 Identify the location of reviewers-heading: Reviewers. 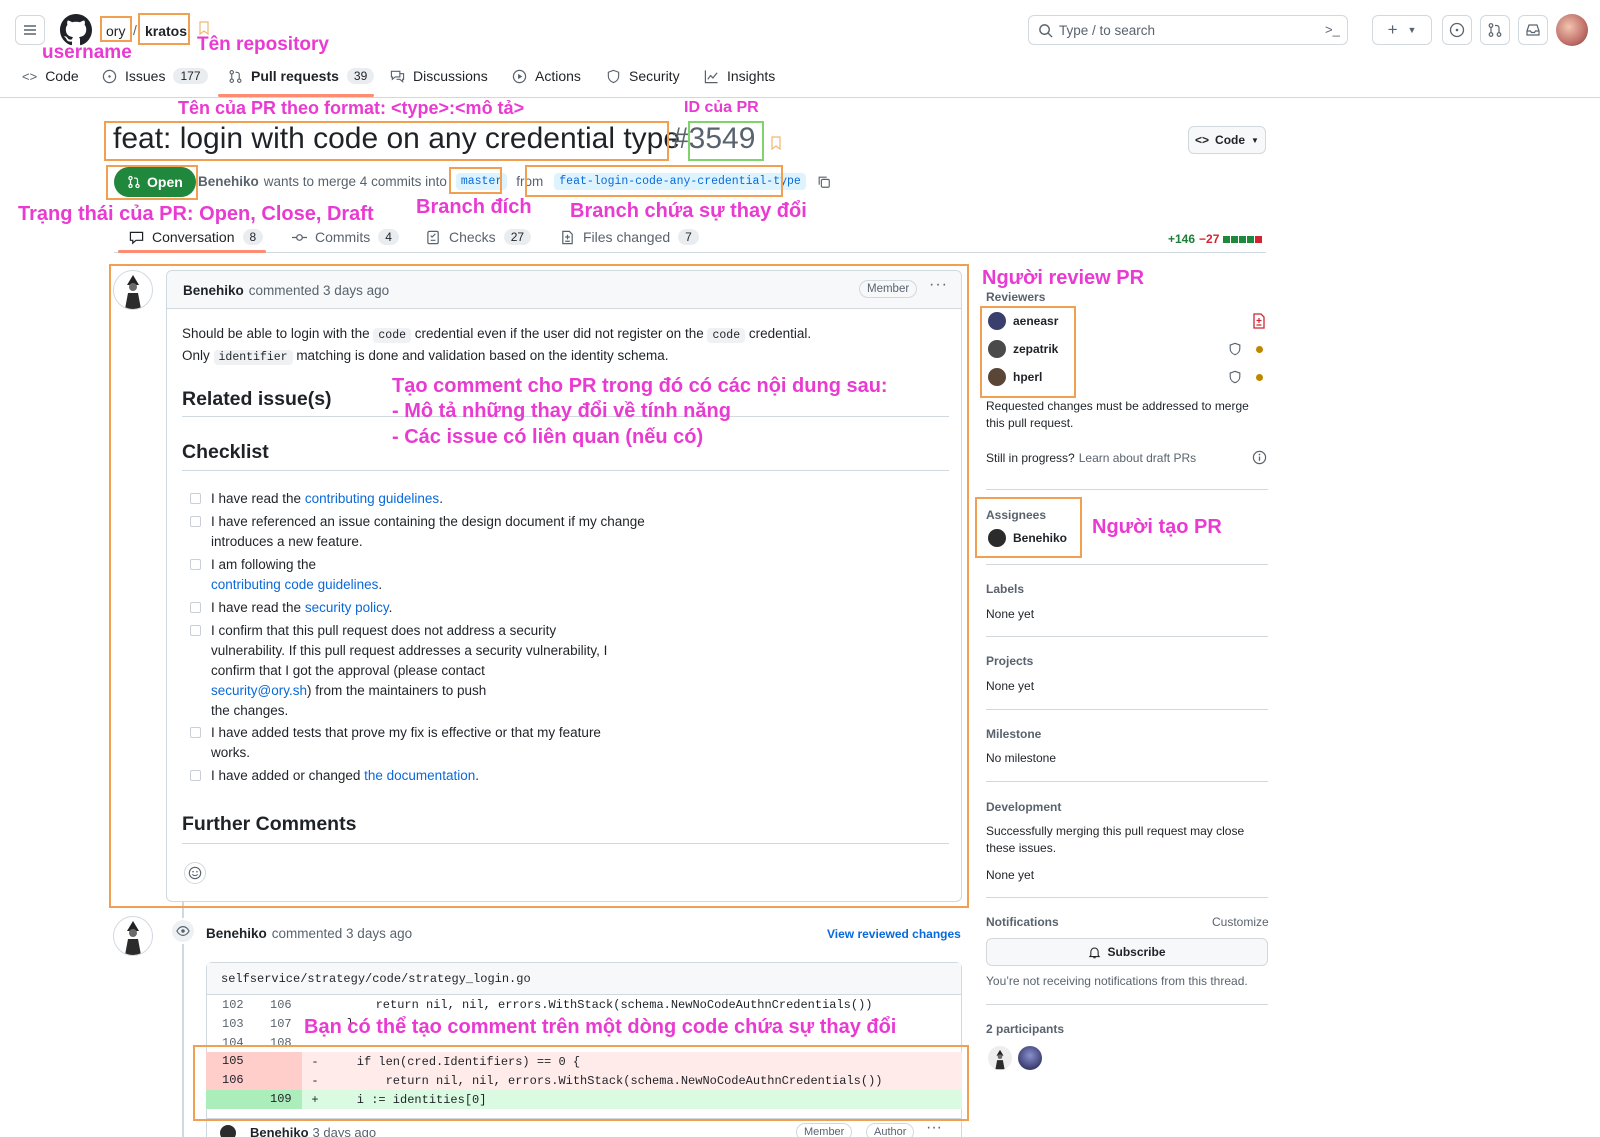
(1015, 297).